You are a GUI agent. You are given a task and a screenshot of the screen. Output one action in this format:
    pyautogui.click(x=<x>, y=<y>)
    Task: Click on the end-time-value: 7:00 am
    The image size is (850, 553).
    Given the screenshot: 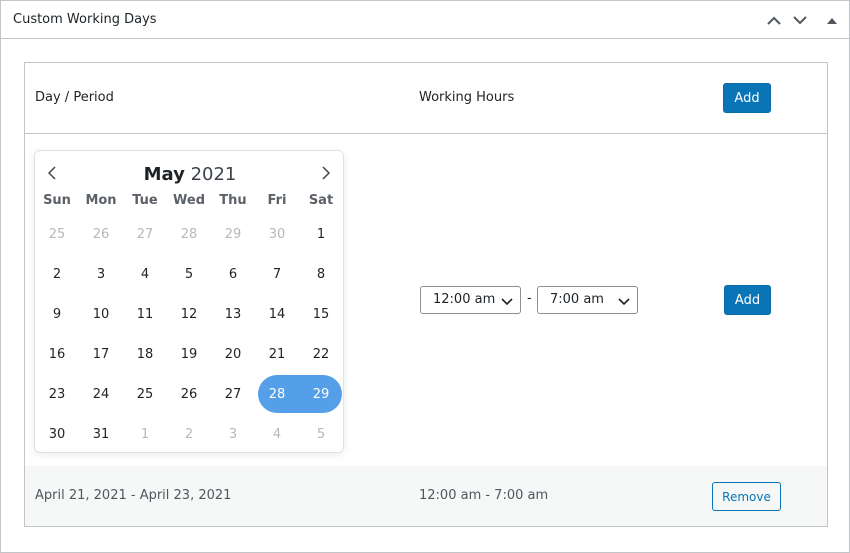 What is the action you would take?
    pyautogui.click(x=577, y=299)
    